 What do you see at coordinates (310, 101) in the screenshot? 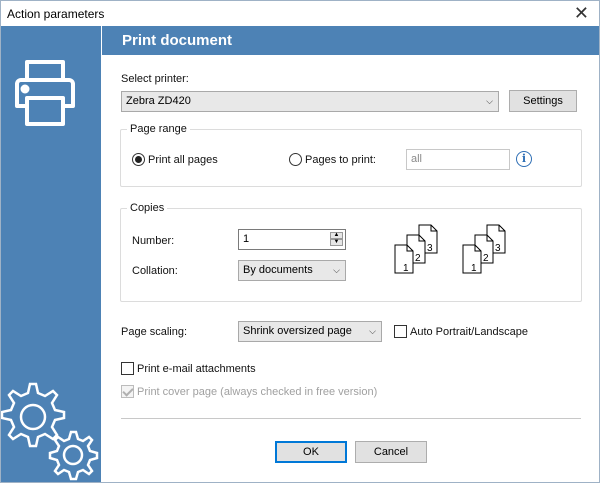
I see `printer-select: Zebra ZD420 ⌵` at bounding box center [310, 101].